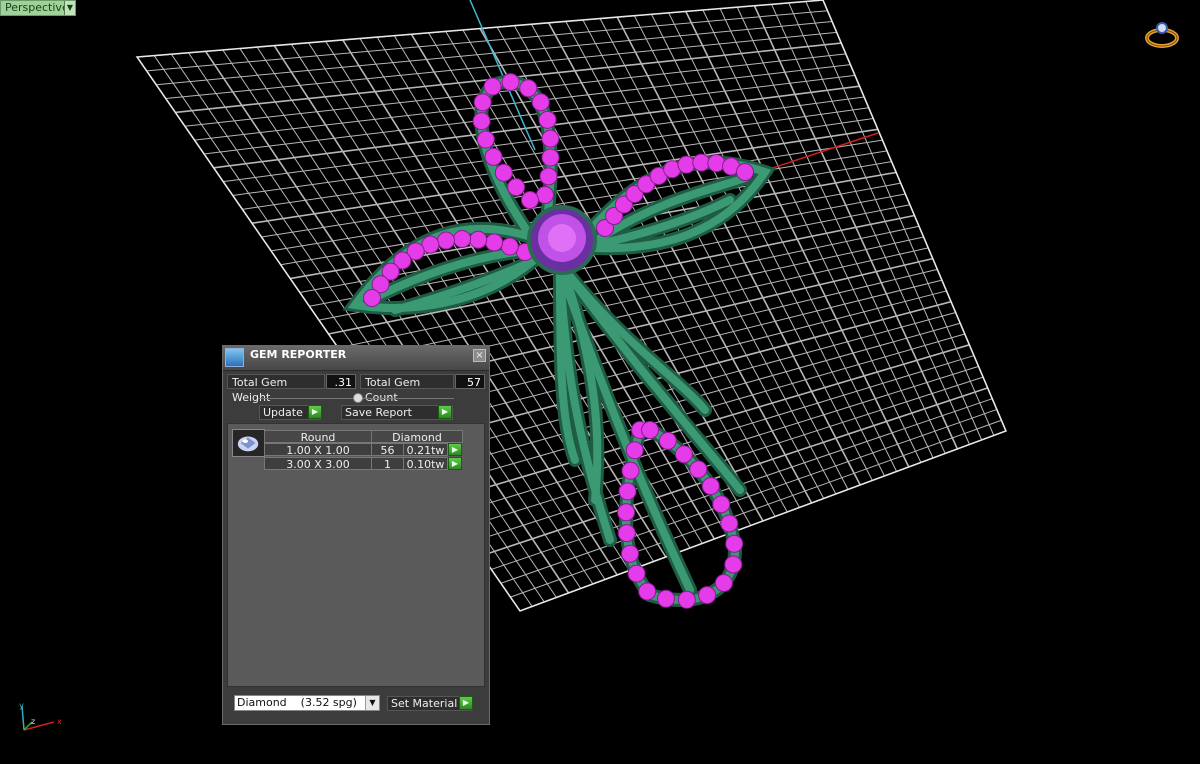 This screenshot has height=764, width=1200. What do you see at coordinates (387, 450) in the screenshot?
I see `table-row-count: 56` at bounding box center [387, 450].